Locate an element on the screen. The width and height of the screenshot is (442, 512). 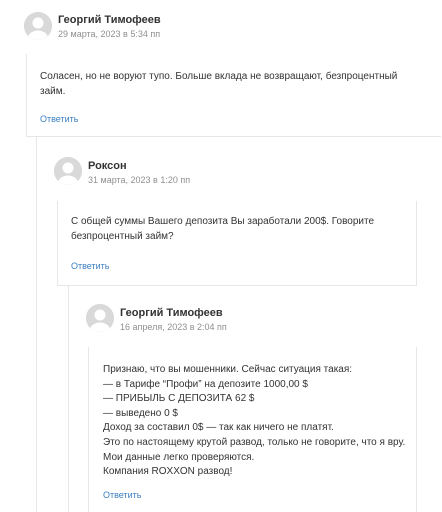
comment-text-line: — выведено 0 $ is located at coordinates (140, 413).